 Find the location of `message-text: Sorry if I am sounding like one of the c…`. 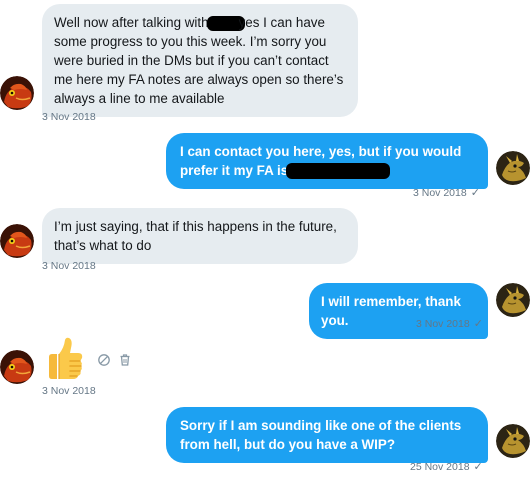

message-text: Sorry if I am sounding like one of the c… is located at coordinates (321, 435).